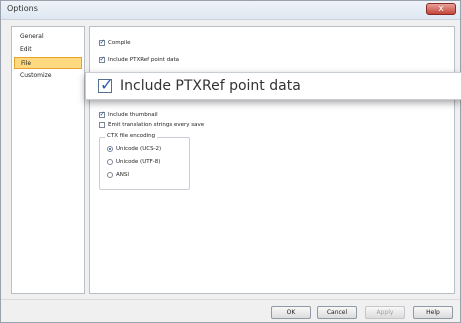 Image resolution: width=461 pixels, height=323 pixels. Describe the element at coordinates (156, 125) in the screenshot. I see `emit-translation-label: Emit translation strings every save` at that location.